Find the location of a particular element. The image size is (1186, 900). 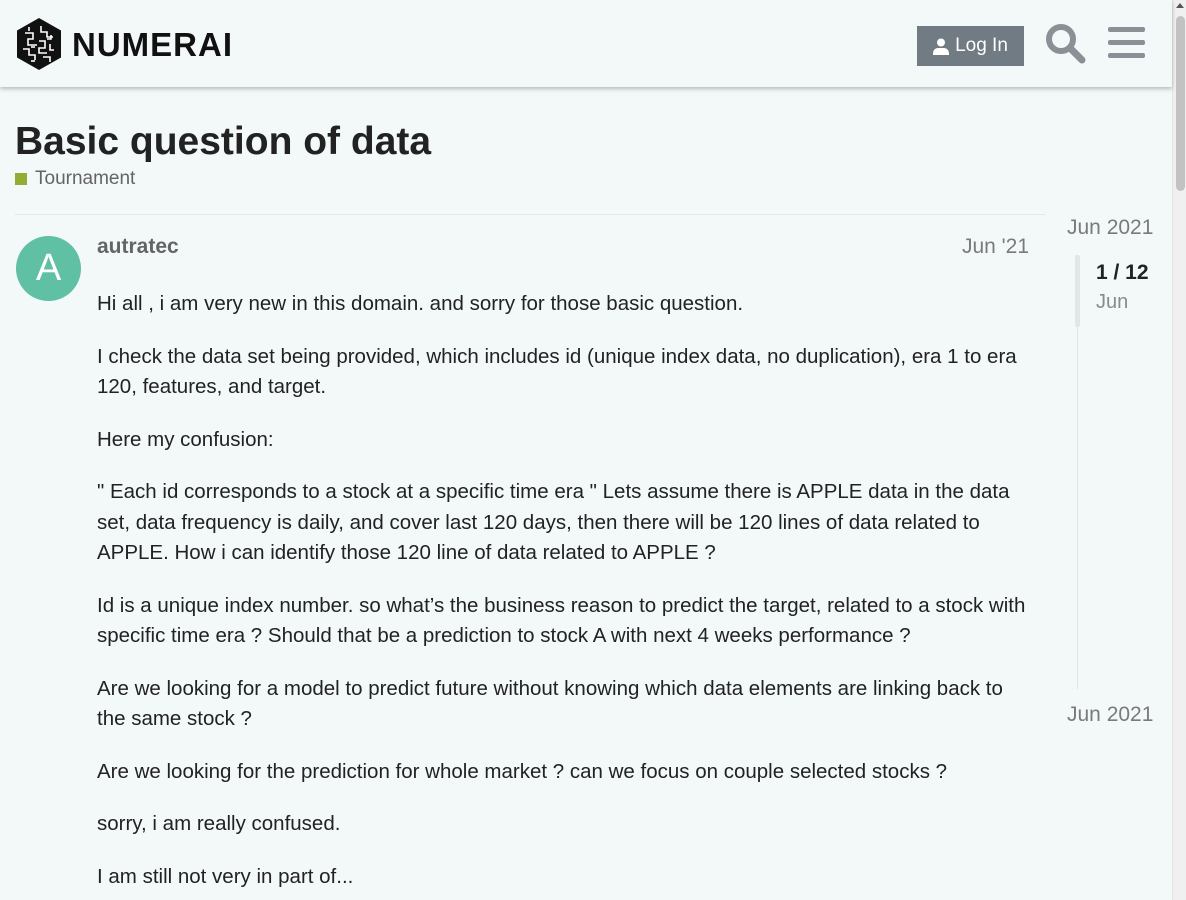

avatar-letter: A is located at coordinates (48, 268).